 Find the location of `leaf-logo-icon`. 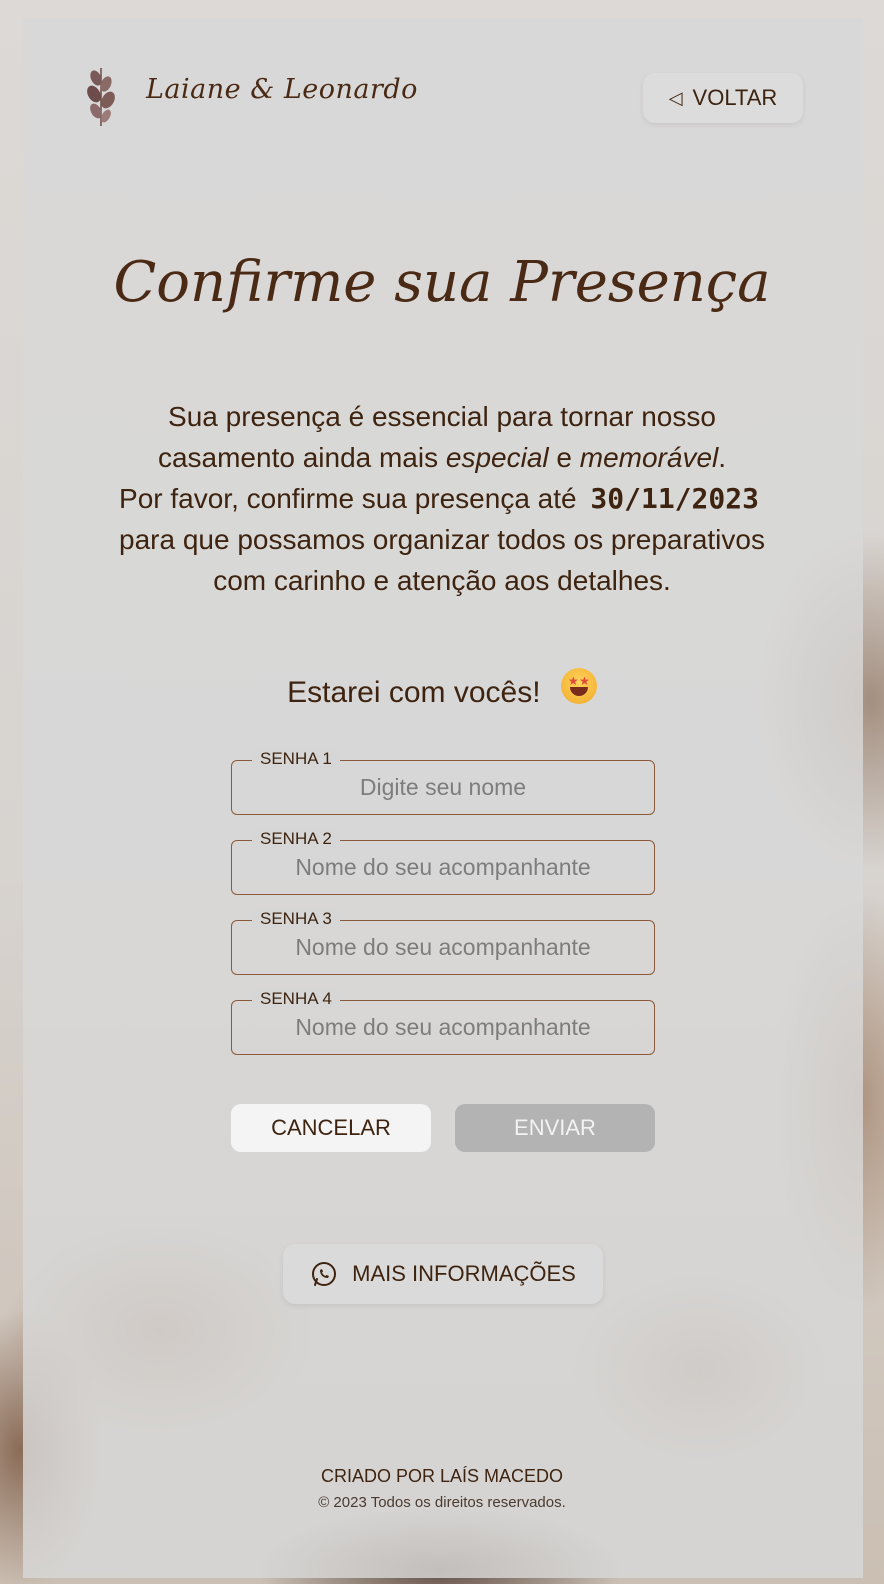

leaf-logo-icon is located at coordinates (101, 97).